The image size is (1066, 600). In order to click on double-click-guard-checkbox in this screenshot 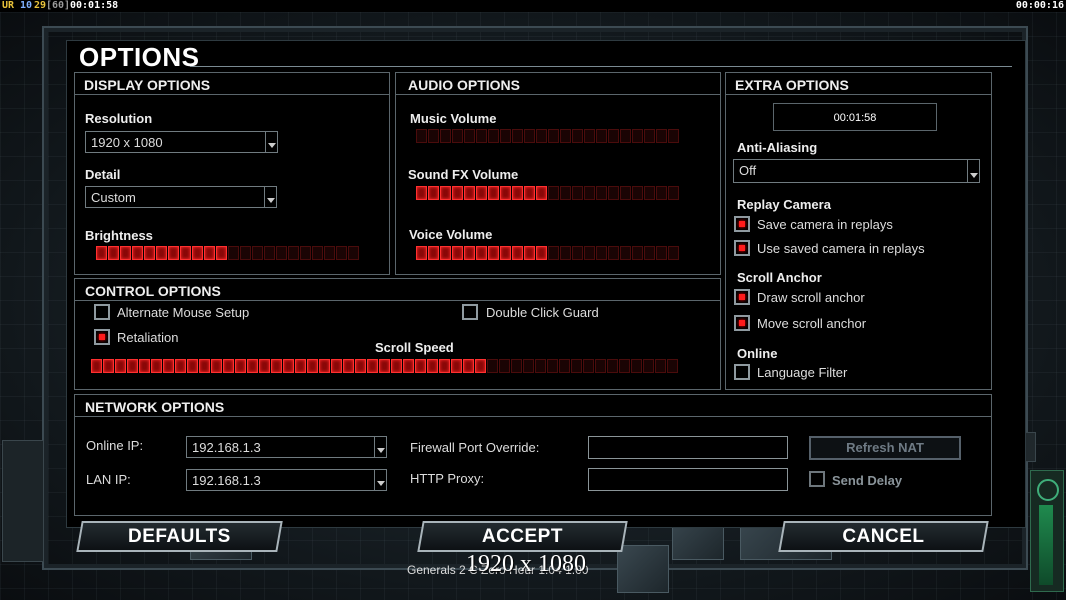, I will do `click(470, 312)`.